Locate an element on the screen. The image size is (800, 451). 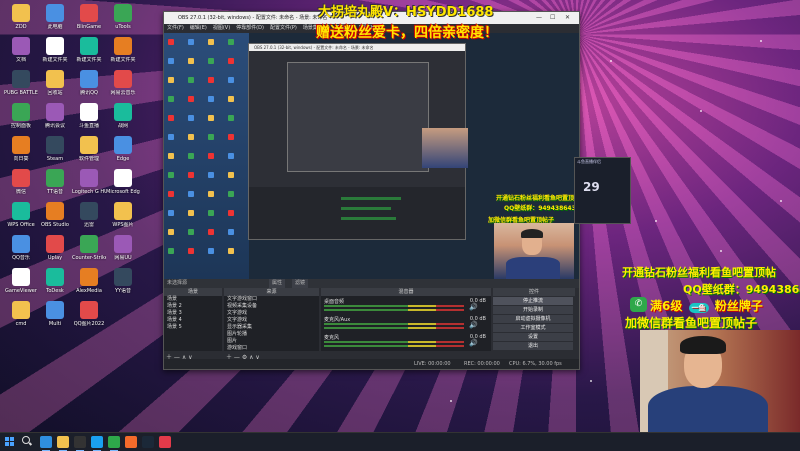
desktop-icon-label: 控制面板 is located at coordinates (20, 126).